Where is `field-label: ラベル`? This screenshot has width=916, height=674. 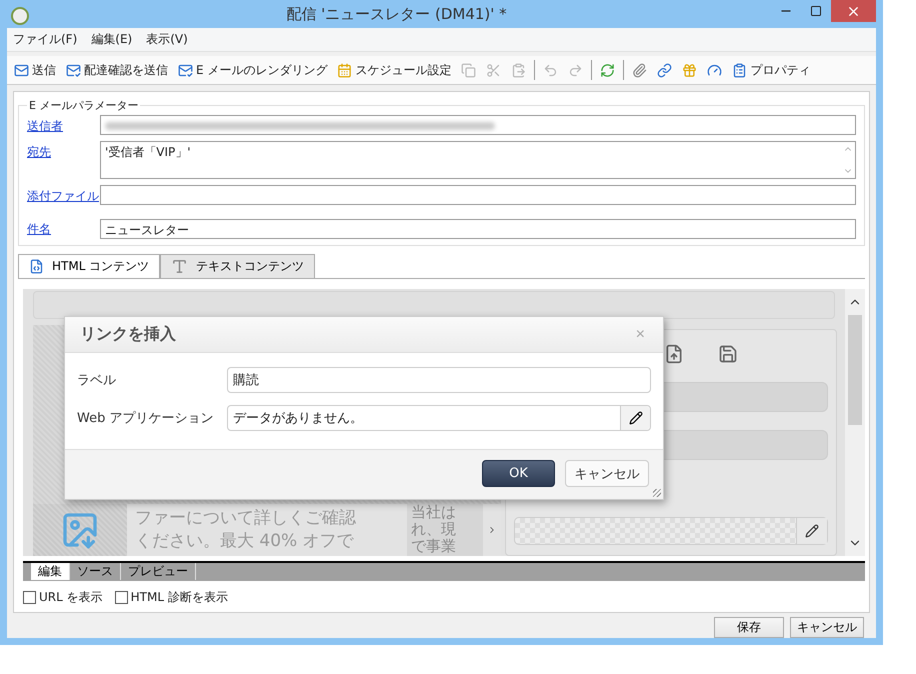
field-label: ラベル is located at coordinates (97, 380).